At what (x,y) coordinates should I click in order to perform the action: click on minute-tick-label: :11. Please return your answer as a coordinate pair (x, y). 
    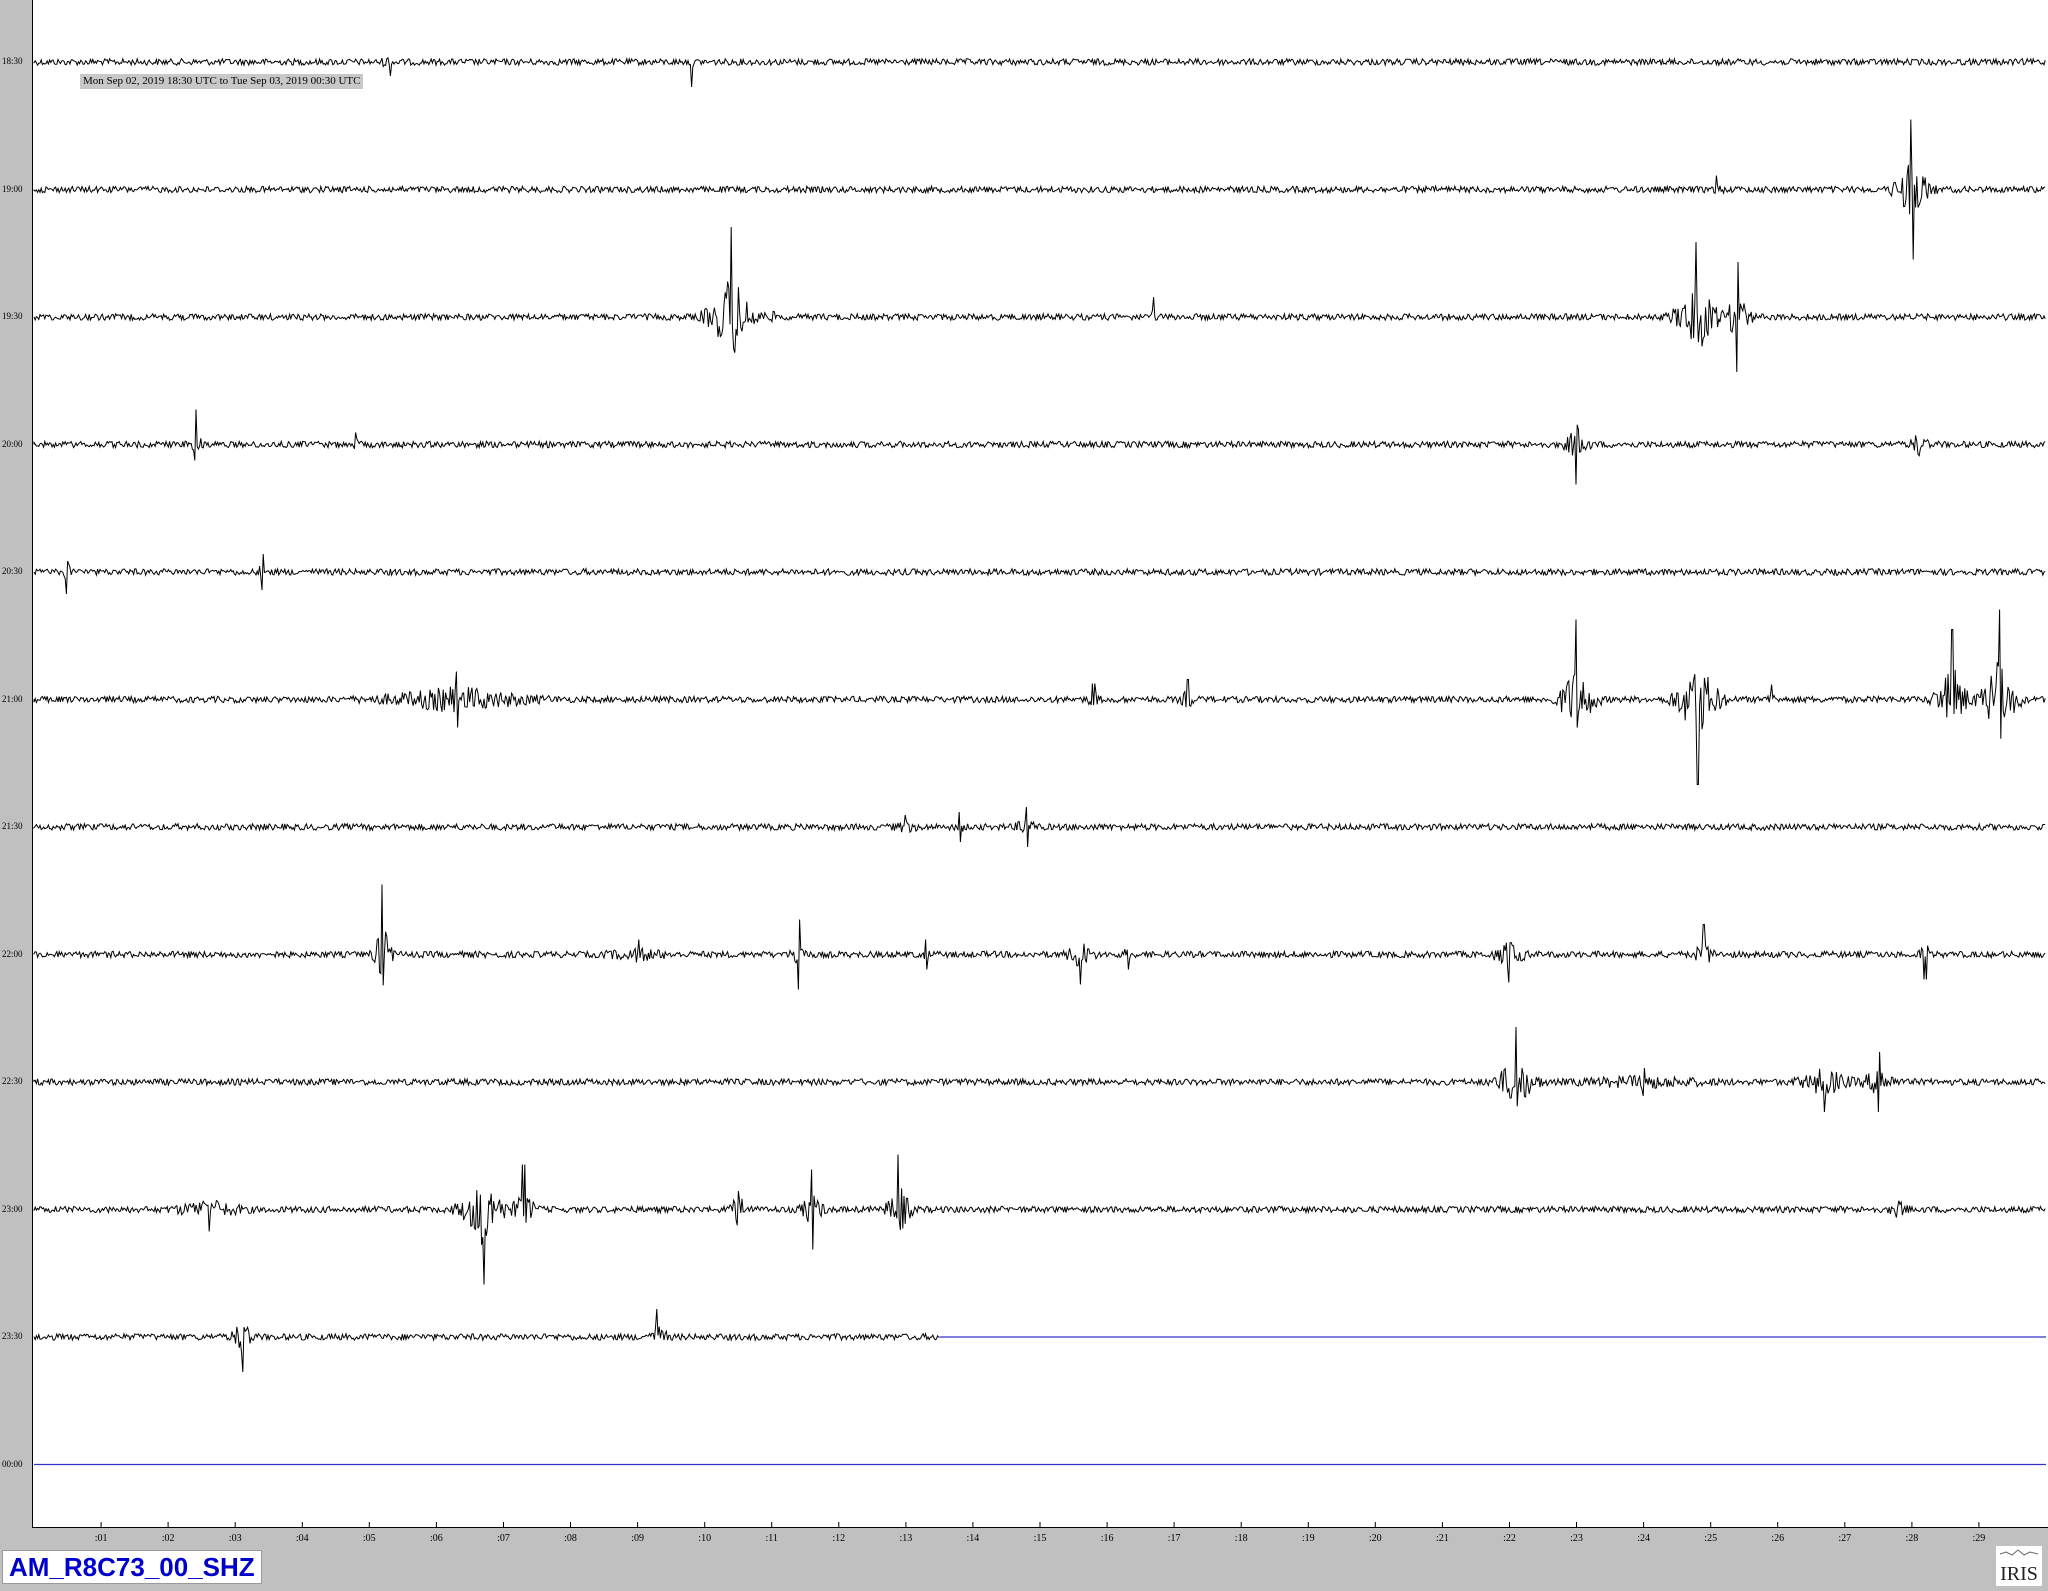
    Looking at the image, I should click on (771, 1538).